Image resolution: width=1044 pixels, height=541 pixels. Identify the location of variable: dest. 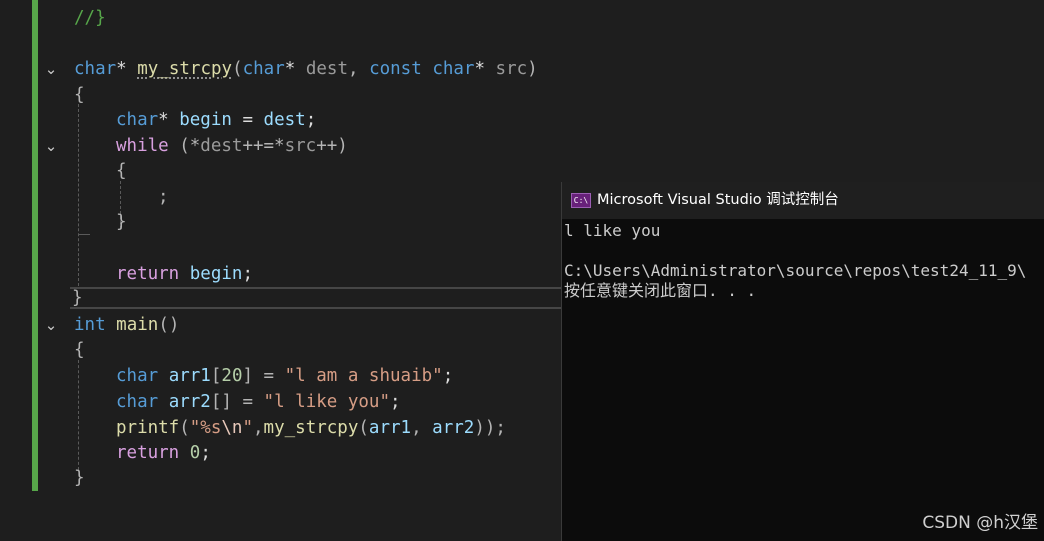
(284, 120).